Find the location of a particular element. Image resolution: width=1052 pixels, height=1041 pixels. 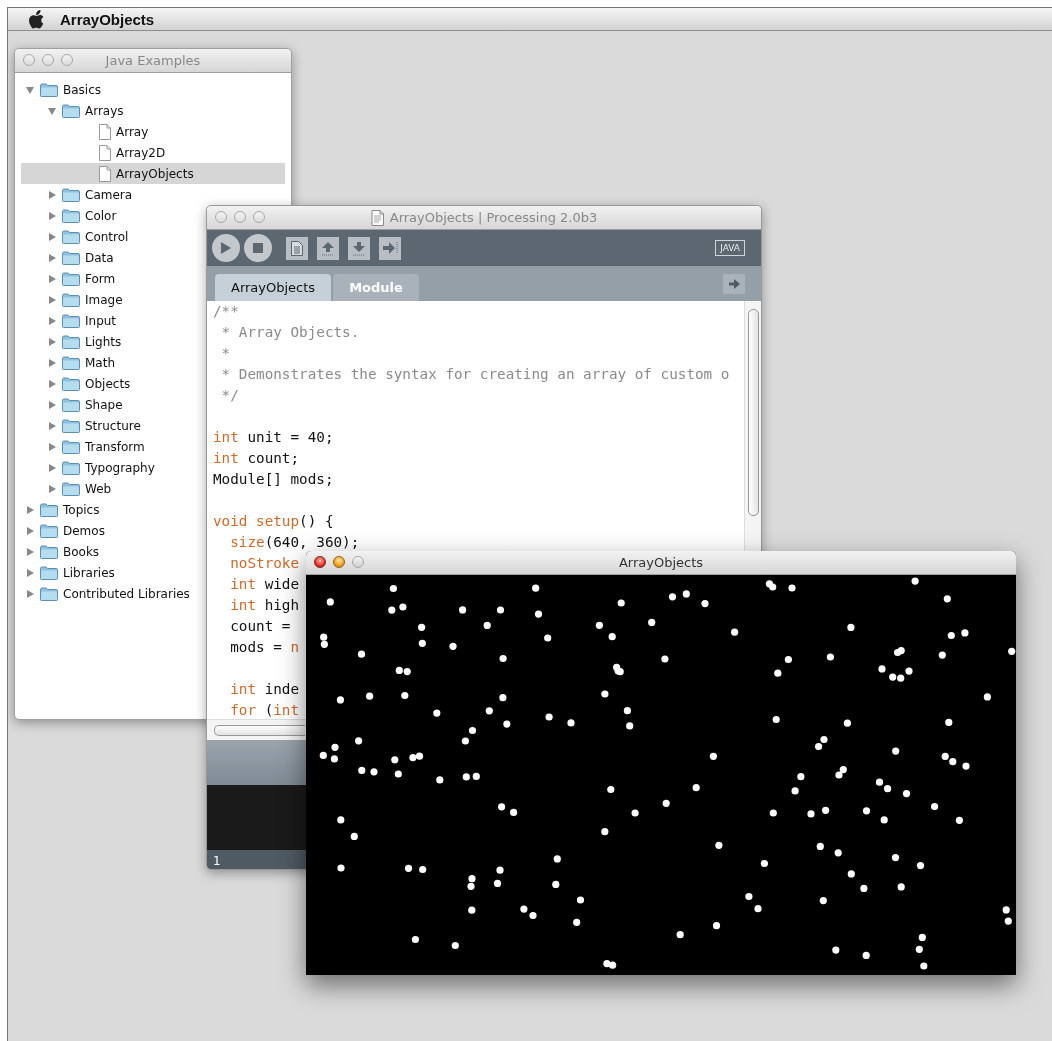

tree-row: Shape is located at coordinates (74, 404).